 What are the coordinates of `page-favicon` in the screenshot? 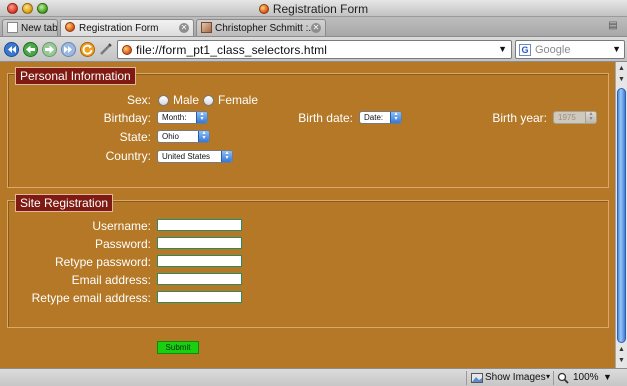 It's located at (127, 50).